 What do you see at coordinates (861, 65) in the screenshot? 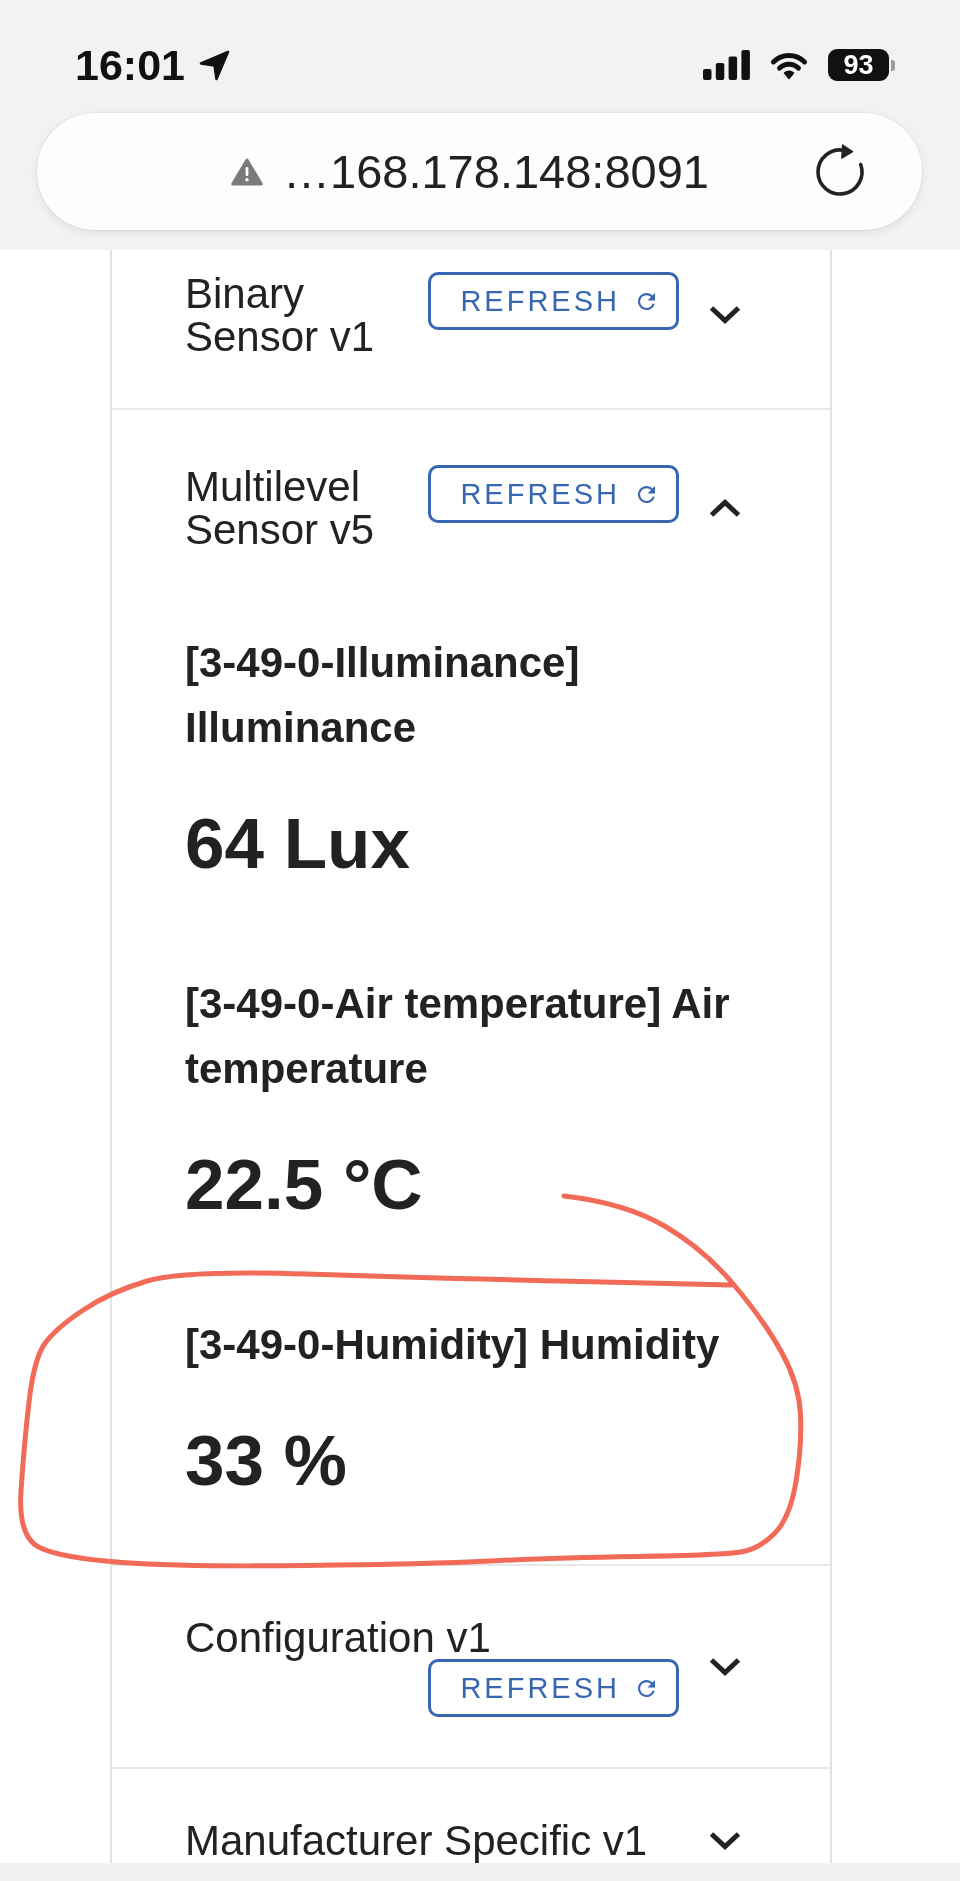
I see `battery-indicator: 93` at bounding box center [861, 65].